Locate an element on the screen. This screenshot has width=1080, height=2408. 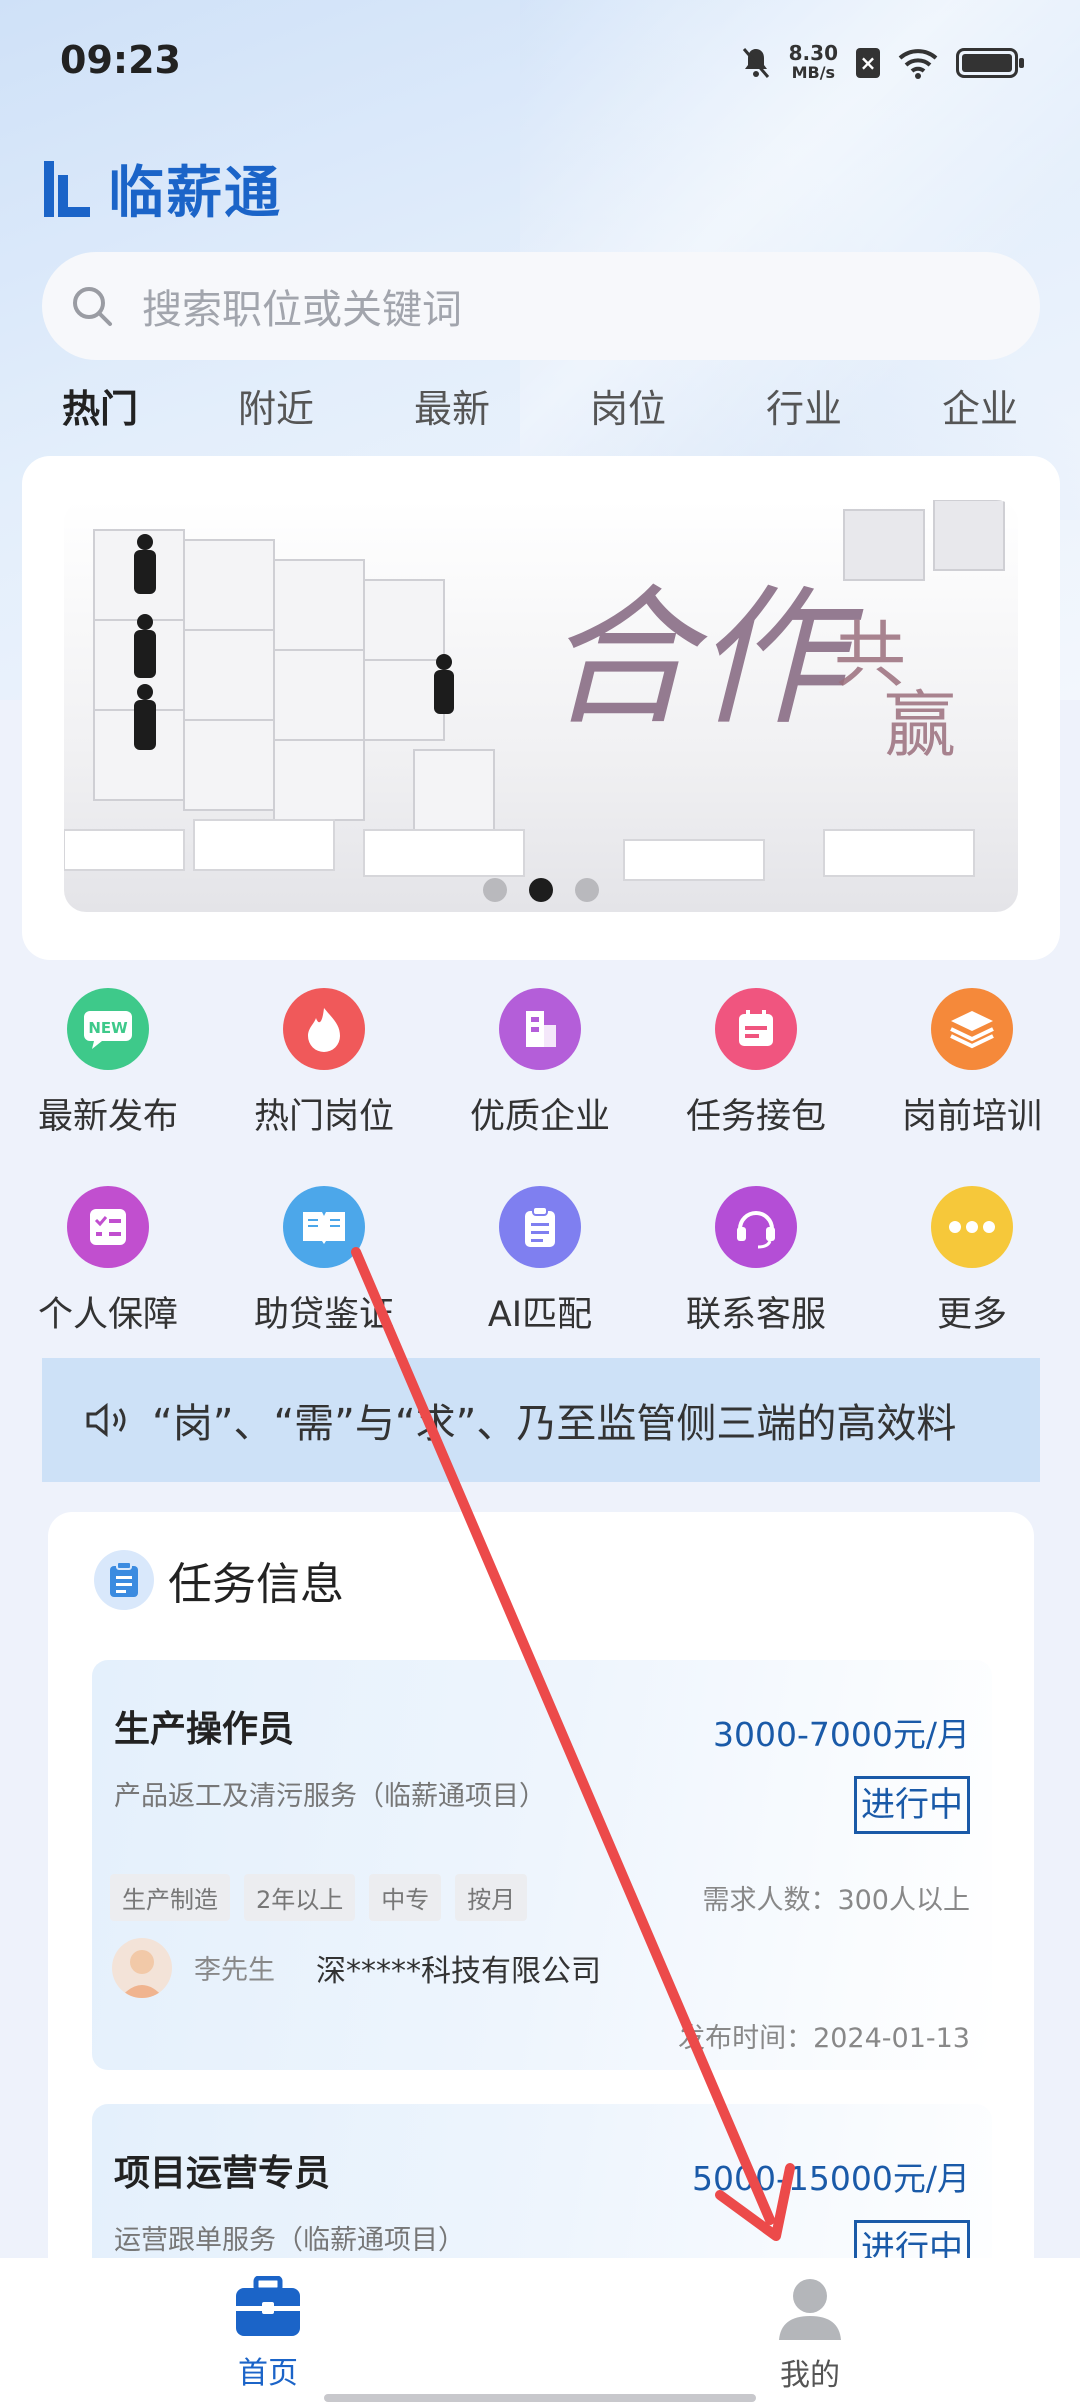
avatar is located at coordinates (142, 1968).